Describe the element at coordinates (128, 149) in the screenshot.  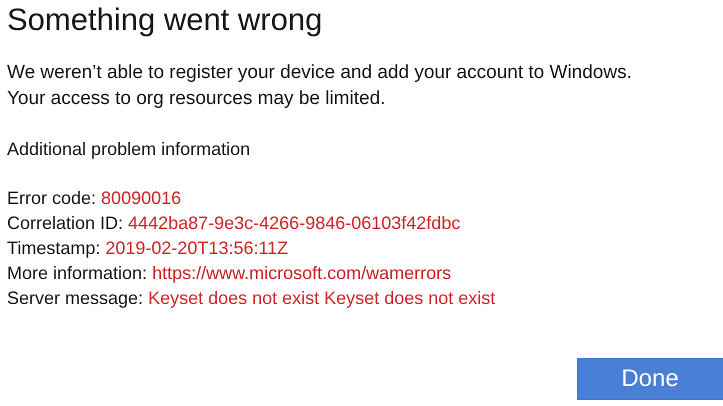
I see `section-heading: Additional problem information` at that location.